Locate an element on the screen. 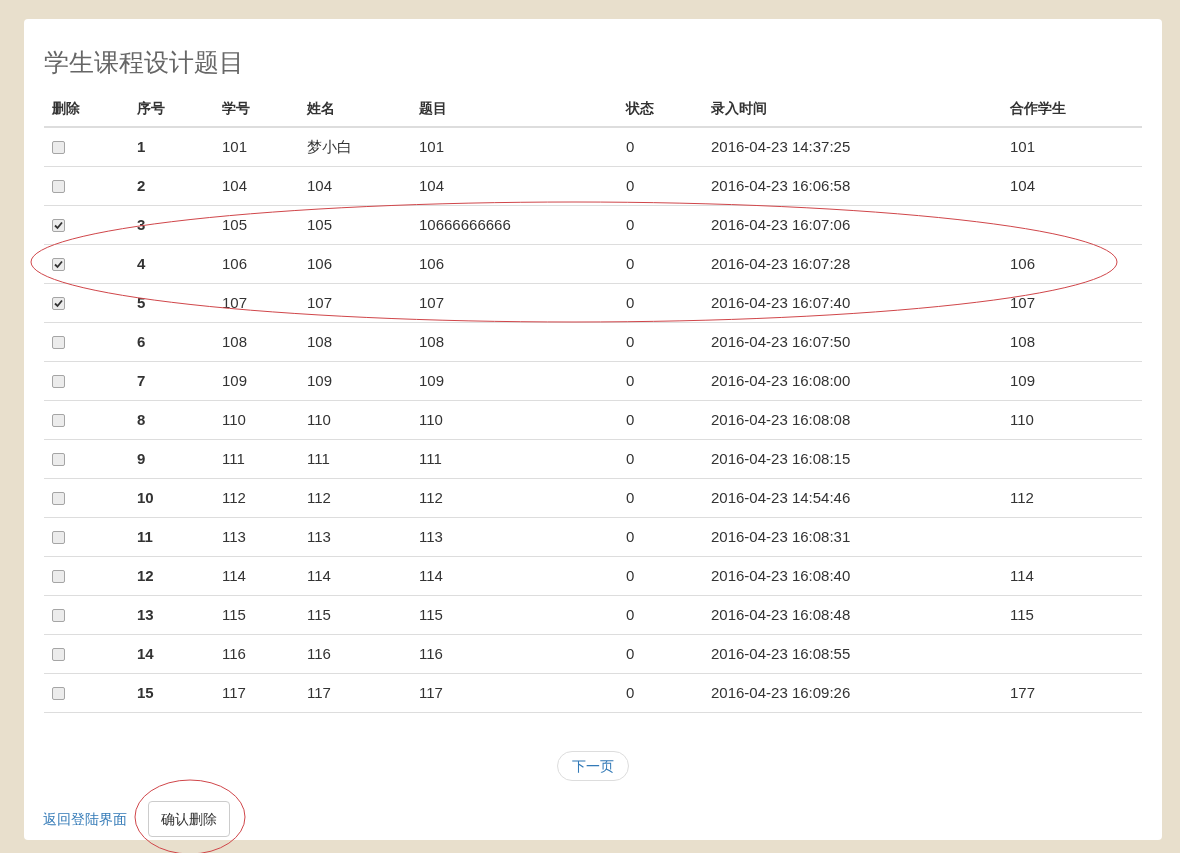 Image resolution: width=1180 pixels, height=853 pixels. next-page-button: 下一页 is located at coordinates (593, 766).